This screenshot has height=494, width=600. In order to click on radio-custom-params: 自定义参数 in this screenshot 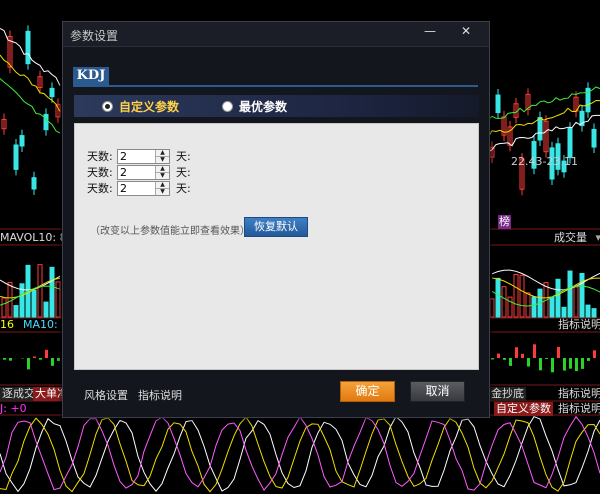, I will do `click(140, 106)`.